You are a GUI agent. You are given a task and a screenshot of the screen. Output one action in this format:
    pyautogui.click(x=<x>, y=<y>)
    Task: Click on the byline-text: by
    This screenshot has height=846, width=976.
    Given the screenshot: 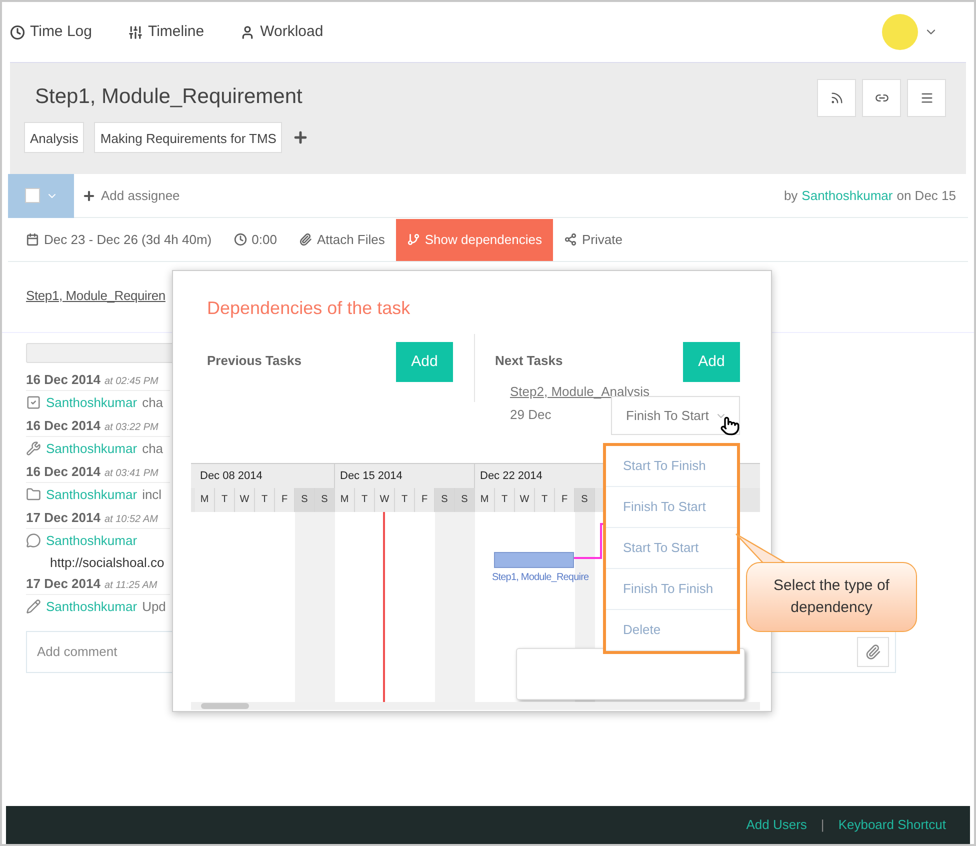 What is the action you would take?
    pyautogui.click(x=791, y=195)
    